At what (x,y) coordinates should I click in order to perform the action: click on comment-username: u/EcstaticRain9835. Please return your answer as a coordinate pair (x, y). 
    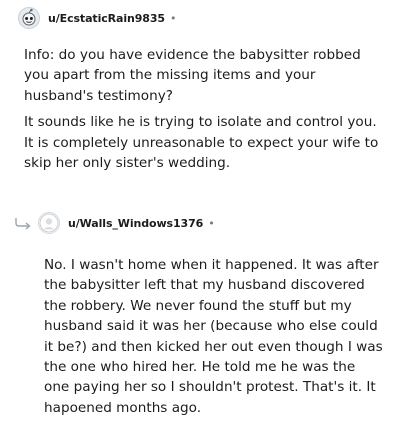
    Looking at the image, I should click on (106, 18).